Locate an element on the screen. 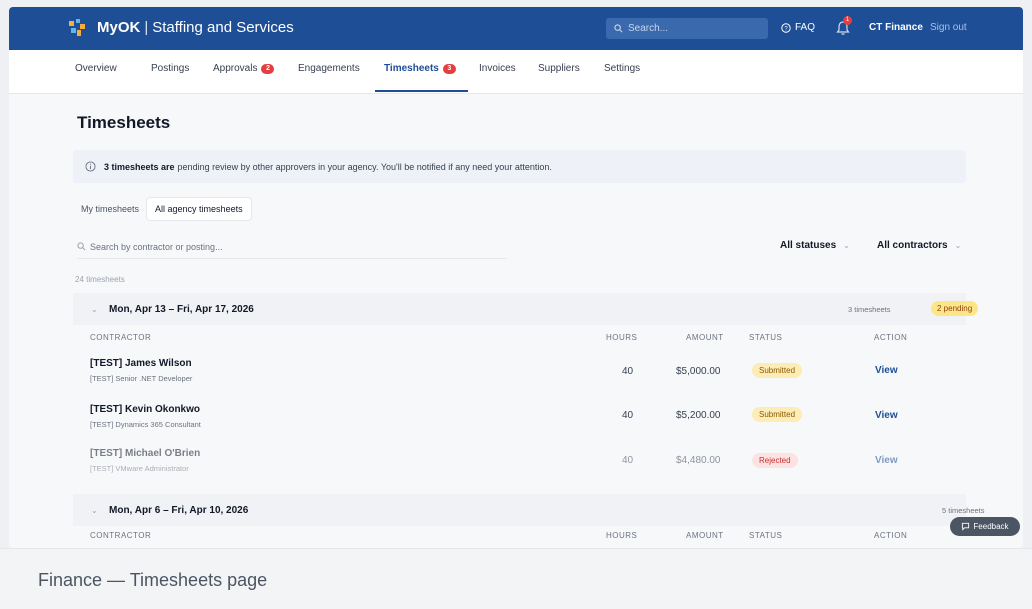 The width and height of the screenshot is (1032, 609). info-banner-bold: 3 timesheets are is located at coordinates (139, 166).